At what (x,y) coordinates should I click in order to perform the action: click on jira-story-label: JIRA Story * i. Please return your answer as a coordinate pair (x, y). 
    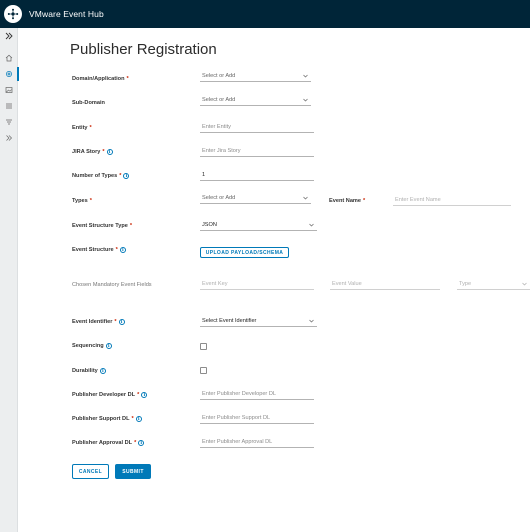
    Looking at the image, I should click on (92, 152).